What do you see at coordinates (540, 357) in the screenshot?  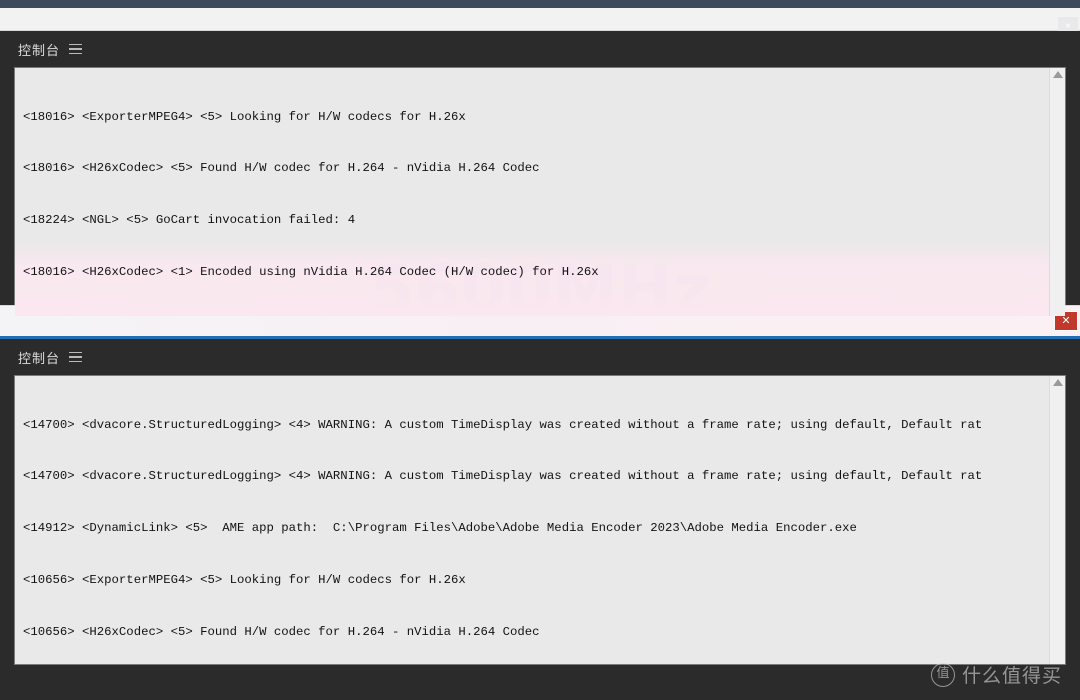 I see `window-2-console-header: 控制台` at bounding box center [540, 357].